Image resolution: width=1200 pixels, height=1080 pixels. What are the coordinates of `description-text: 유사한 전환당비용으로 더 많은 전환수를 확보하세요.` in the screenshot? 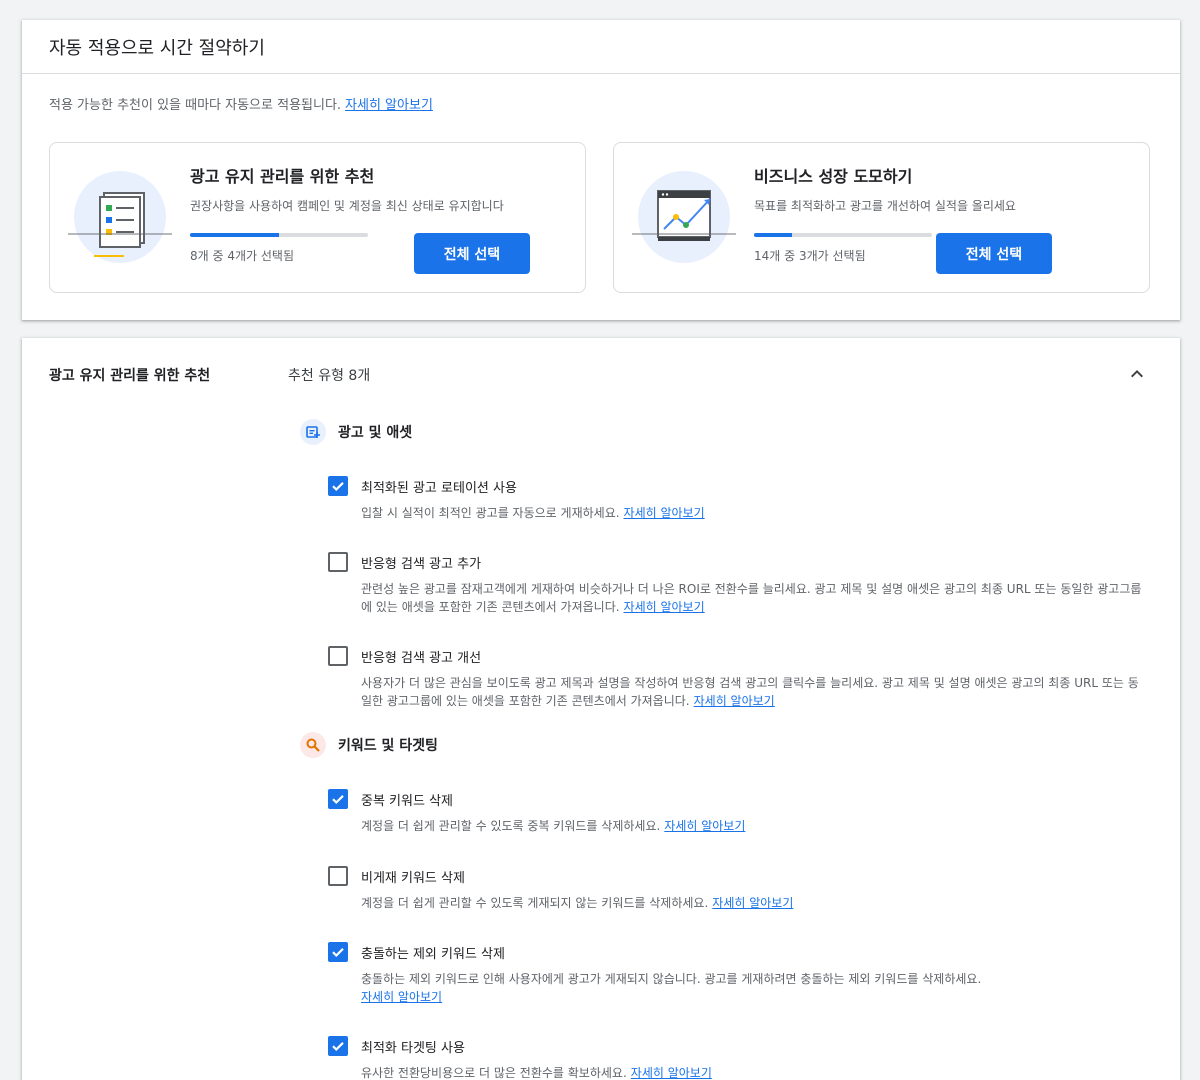 It's located at (494, 1073).